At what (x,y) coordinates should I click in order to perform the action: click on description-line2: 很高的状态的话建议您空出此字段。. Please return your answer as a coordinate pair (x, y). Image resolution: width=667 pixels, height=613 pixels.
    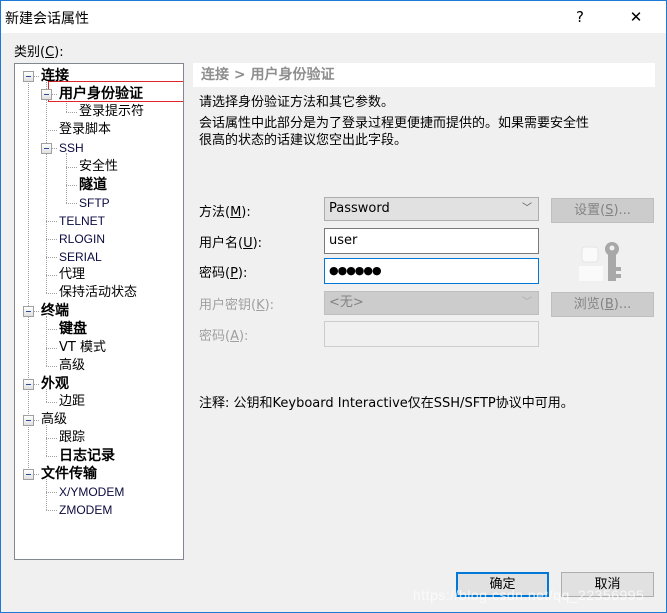
    Looking at the image, I should click on (303, 140).